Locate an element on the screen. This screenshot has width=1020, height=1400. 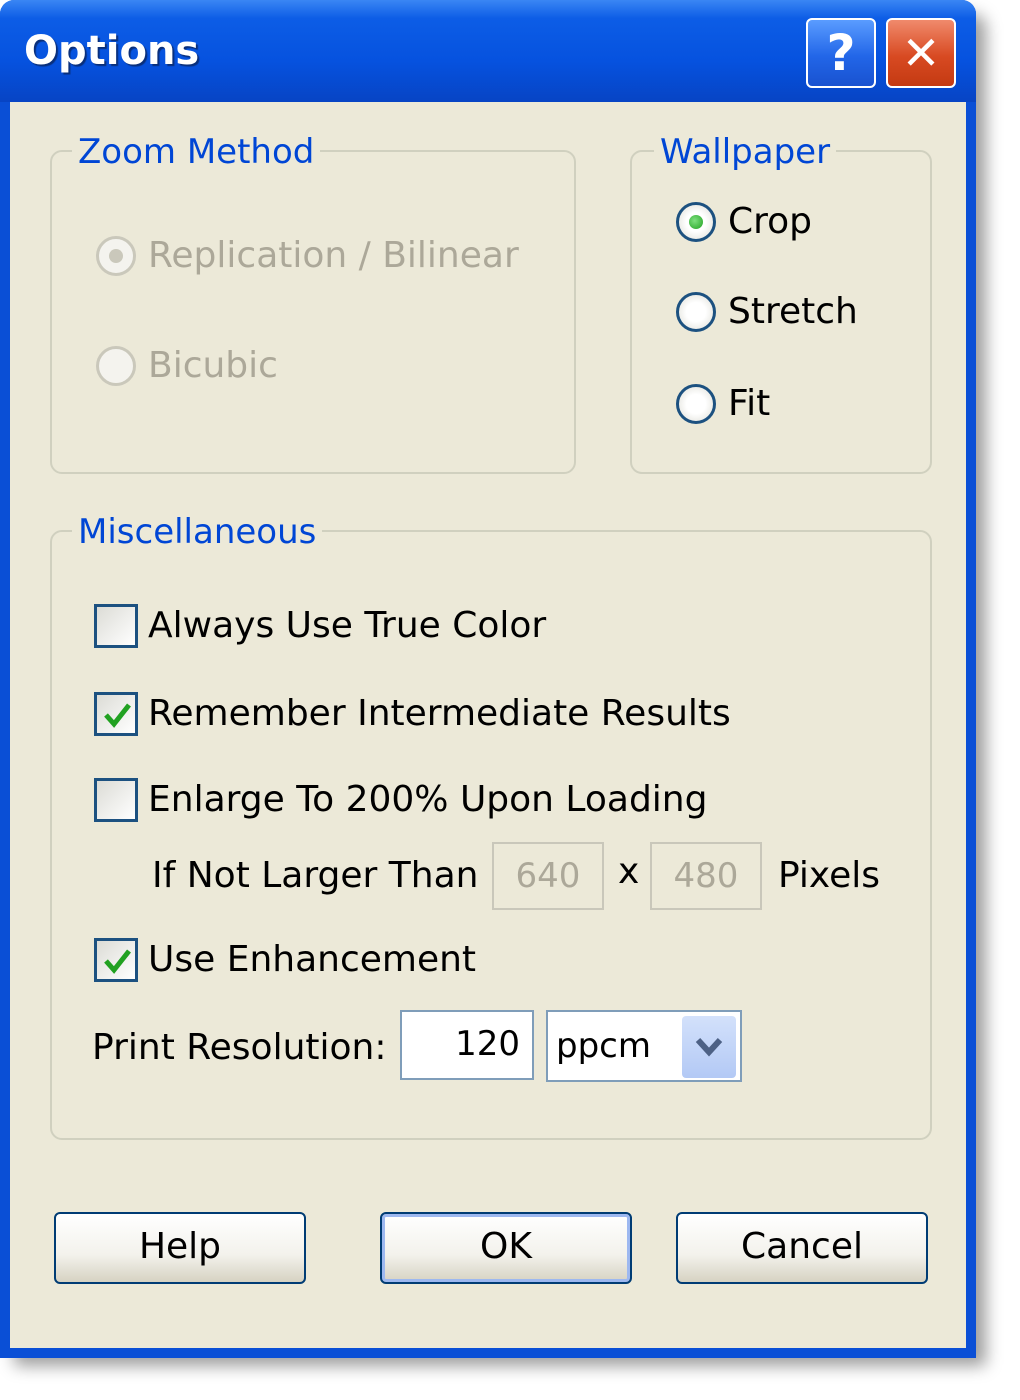
wallpaper-legend: Wallpaper is located at coordinates (745, 152).